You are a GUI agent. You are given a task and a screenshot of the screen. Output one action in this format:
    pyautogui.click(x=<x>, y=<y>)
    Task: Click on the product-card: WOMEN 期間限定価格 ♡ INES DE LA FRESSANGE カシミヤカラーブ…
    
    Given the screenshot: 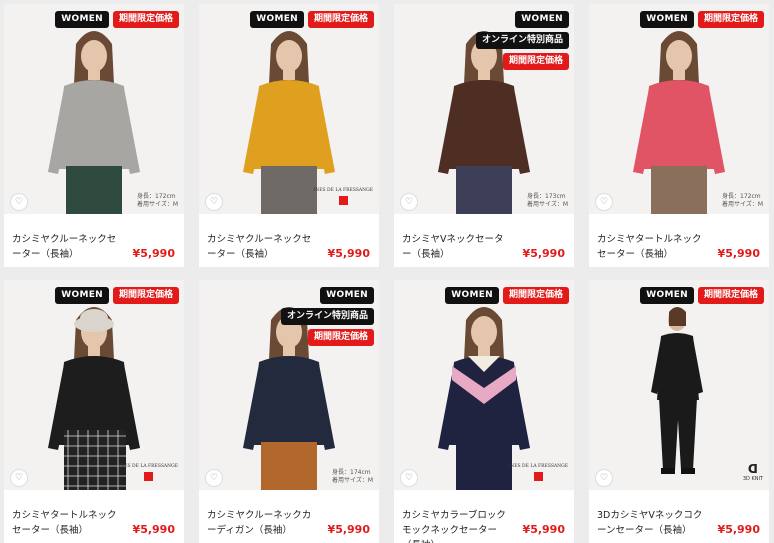 What is the action you would take?
    pyautogui.click(x=484, y=411)
    